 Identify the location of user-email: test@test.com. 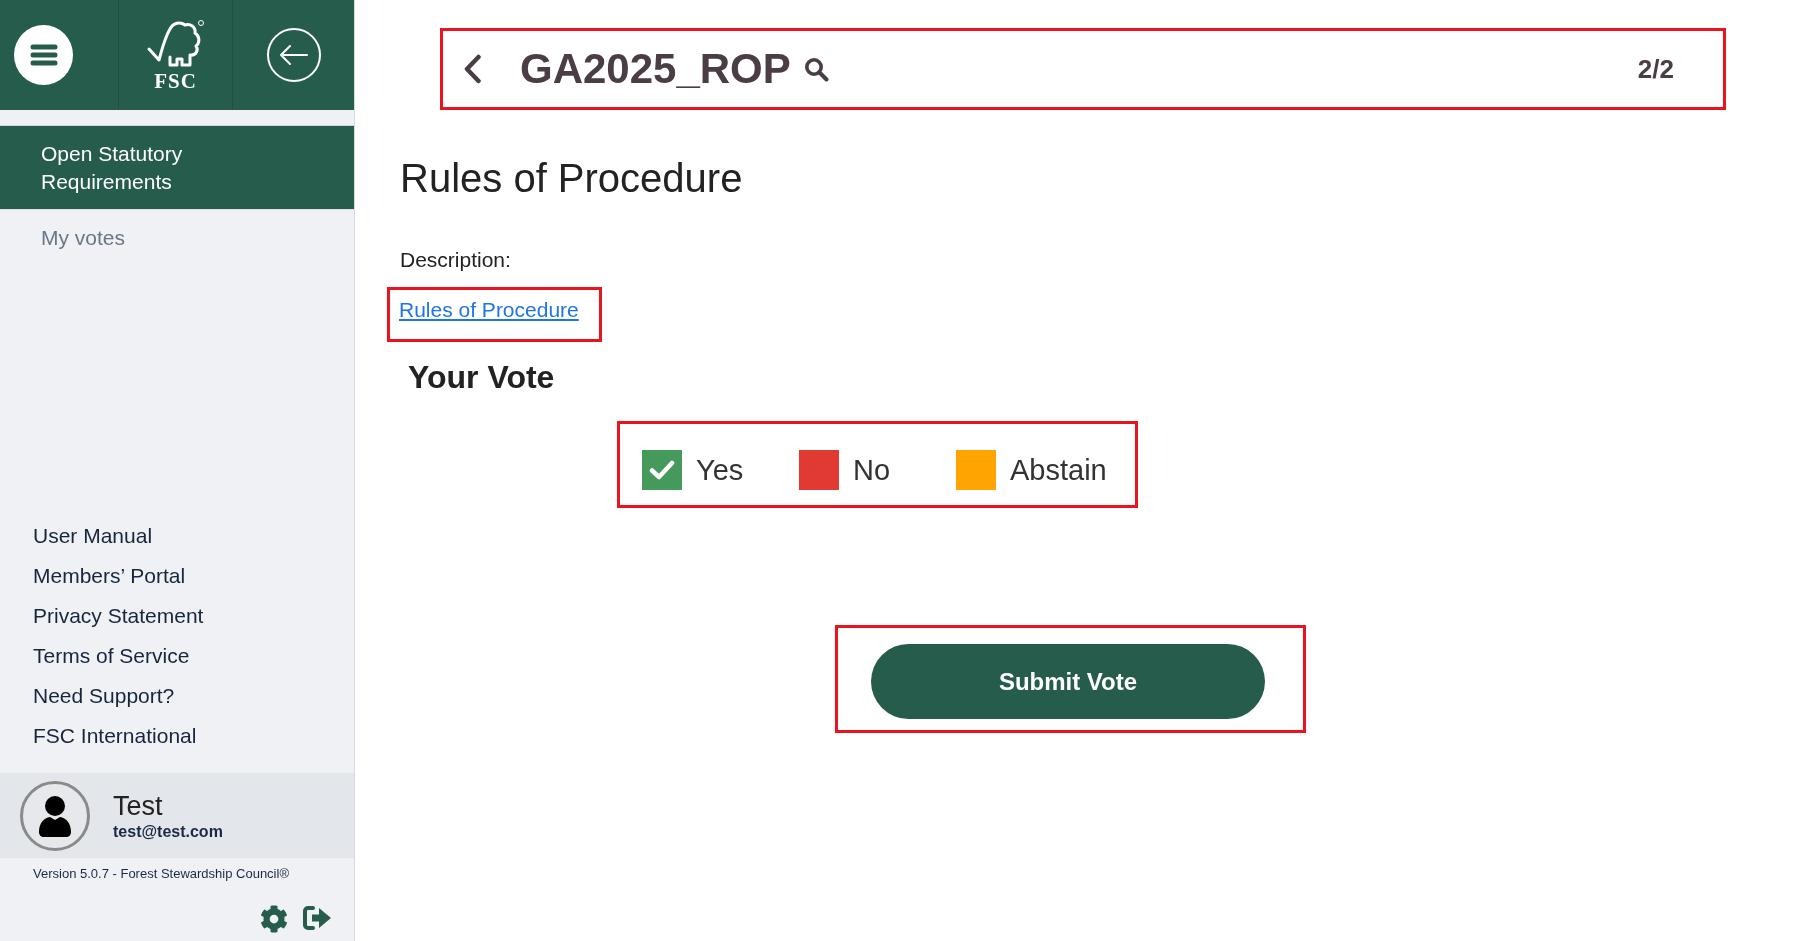
(168, 831).